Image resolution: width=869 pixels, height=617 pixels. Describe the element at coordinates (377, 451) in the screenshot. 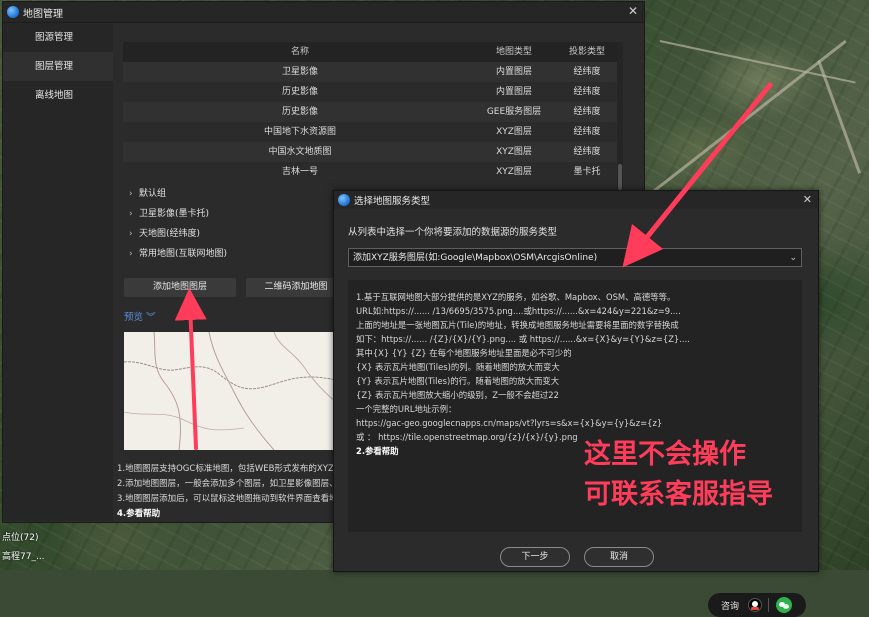

I see `help-link: 2.参看帮助` at that location.